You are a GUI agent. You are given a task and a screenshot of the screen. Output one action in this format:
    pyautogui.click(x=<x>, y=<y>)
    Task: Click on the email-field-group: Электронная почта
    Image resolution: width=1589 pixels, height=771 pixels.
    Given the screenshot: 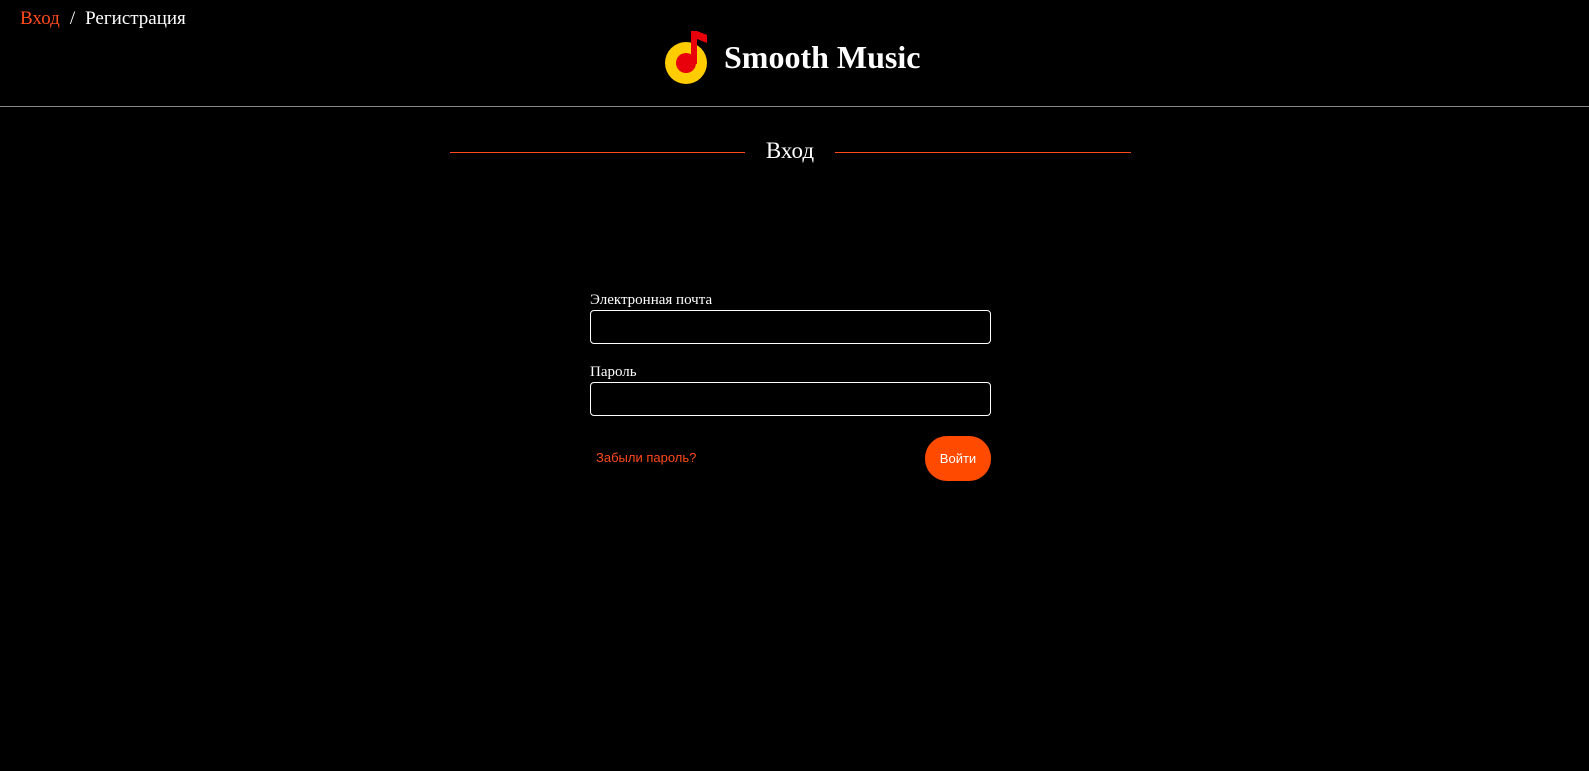 What is the action you would take?
    pyautogui.click(x=790, y=317)
    